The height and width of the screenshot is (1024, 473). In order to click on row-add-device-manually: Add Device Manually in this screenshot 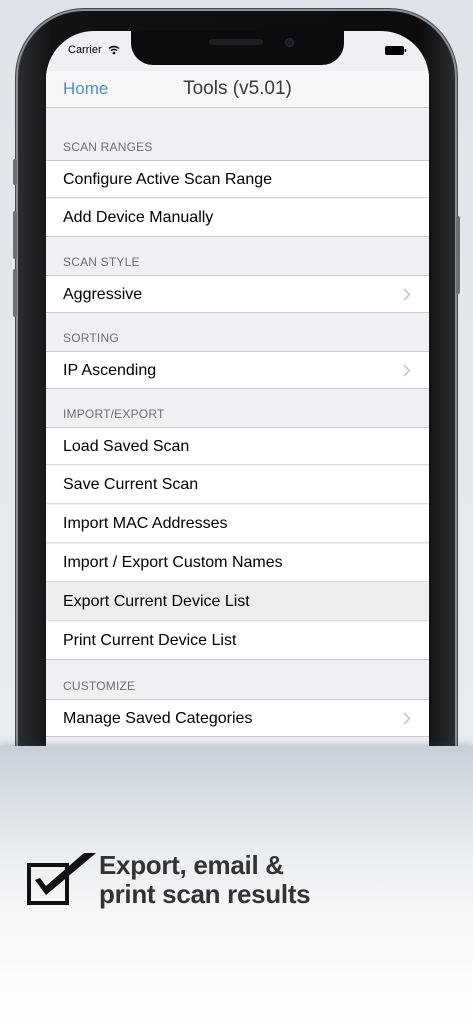, I will do `click(237, 218)`.